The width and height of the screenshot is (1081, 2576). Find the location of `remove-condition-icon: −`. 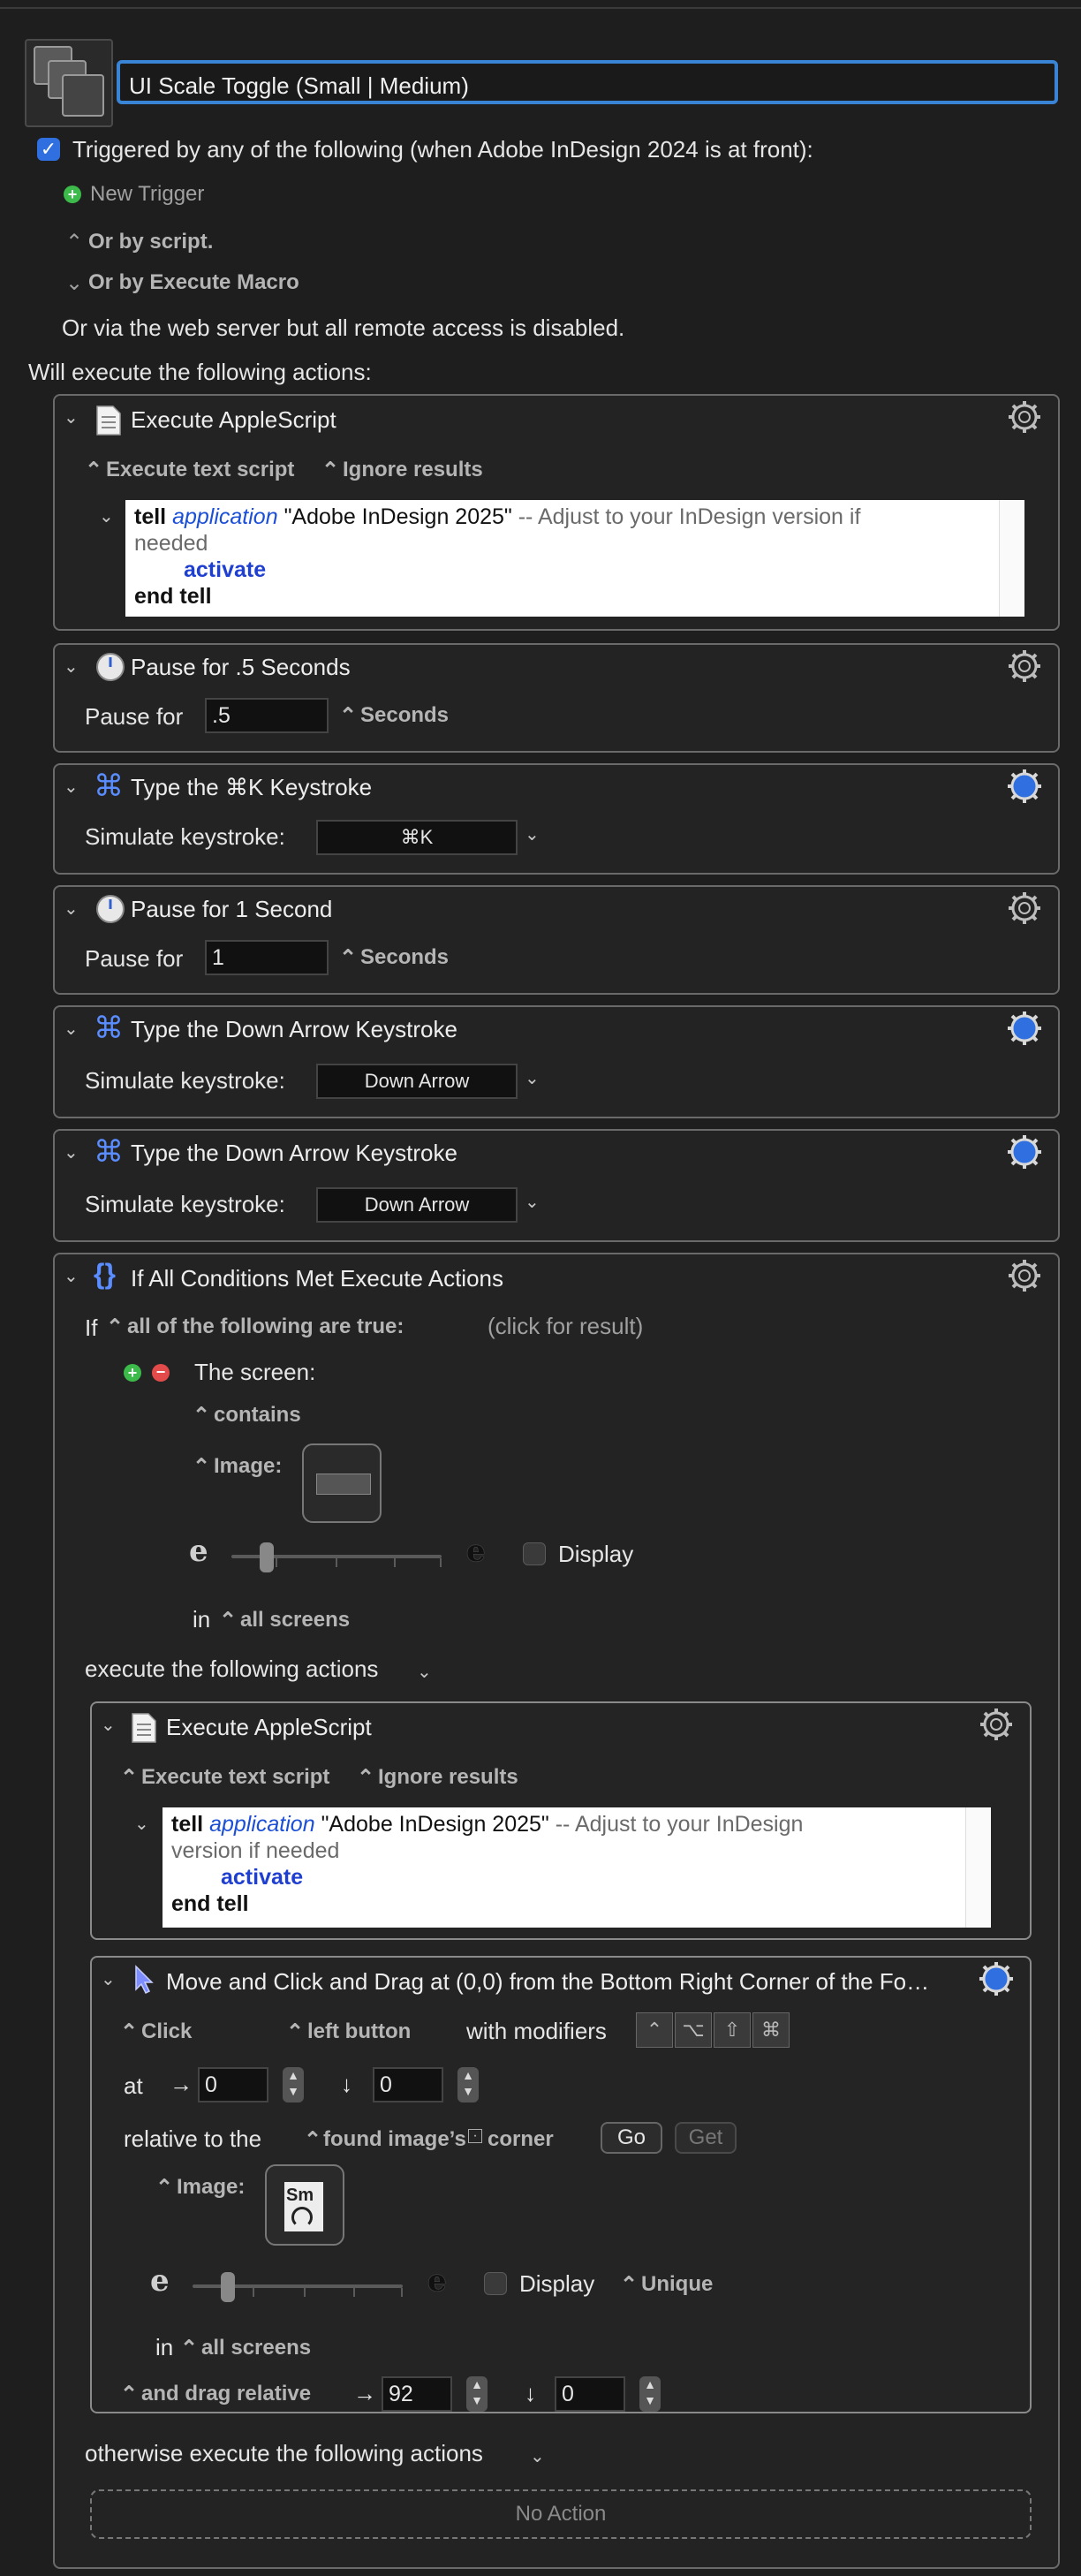

remove-condition-icon: − is located at coordinates (161, 1373).